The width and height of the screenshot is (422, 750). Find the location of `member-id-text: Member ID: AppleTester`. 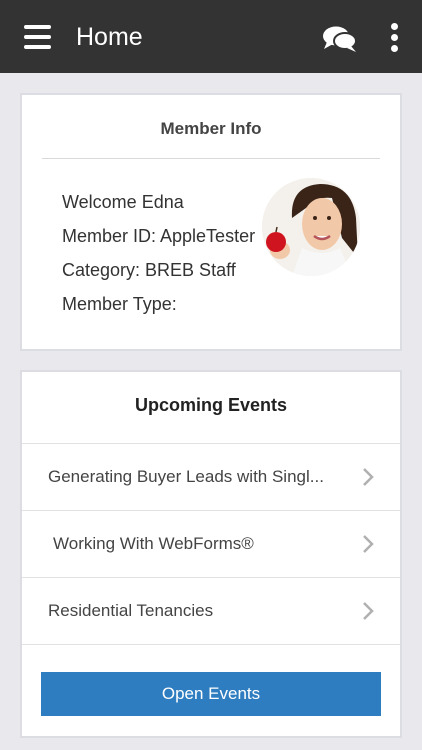

member-id-text: Member ID: AppleTester is located at coordinates (159, 236).